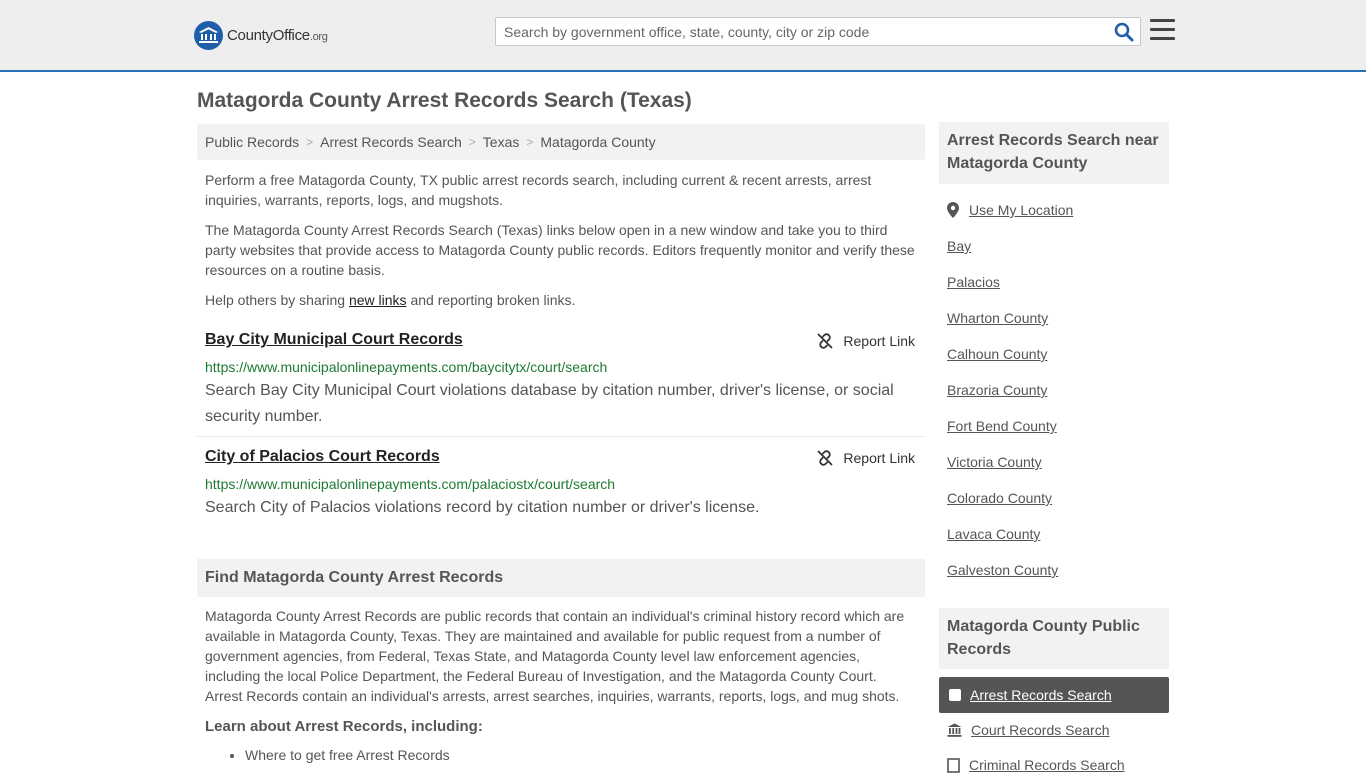  I want to click on sidebar-item-criminal-records-search: Criminal Records Search, so click(1036, 765).